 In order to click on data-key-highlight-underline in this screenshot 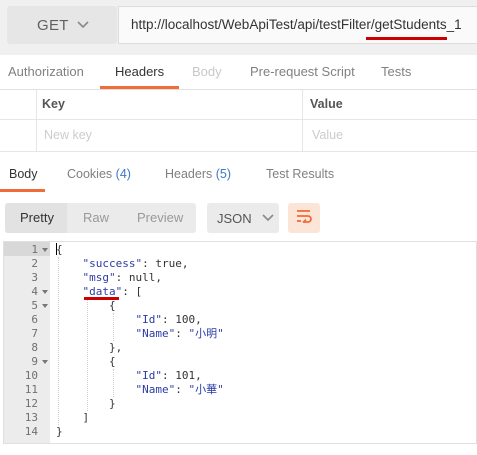, I will do `click(101, 298)`.